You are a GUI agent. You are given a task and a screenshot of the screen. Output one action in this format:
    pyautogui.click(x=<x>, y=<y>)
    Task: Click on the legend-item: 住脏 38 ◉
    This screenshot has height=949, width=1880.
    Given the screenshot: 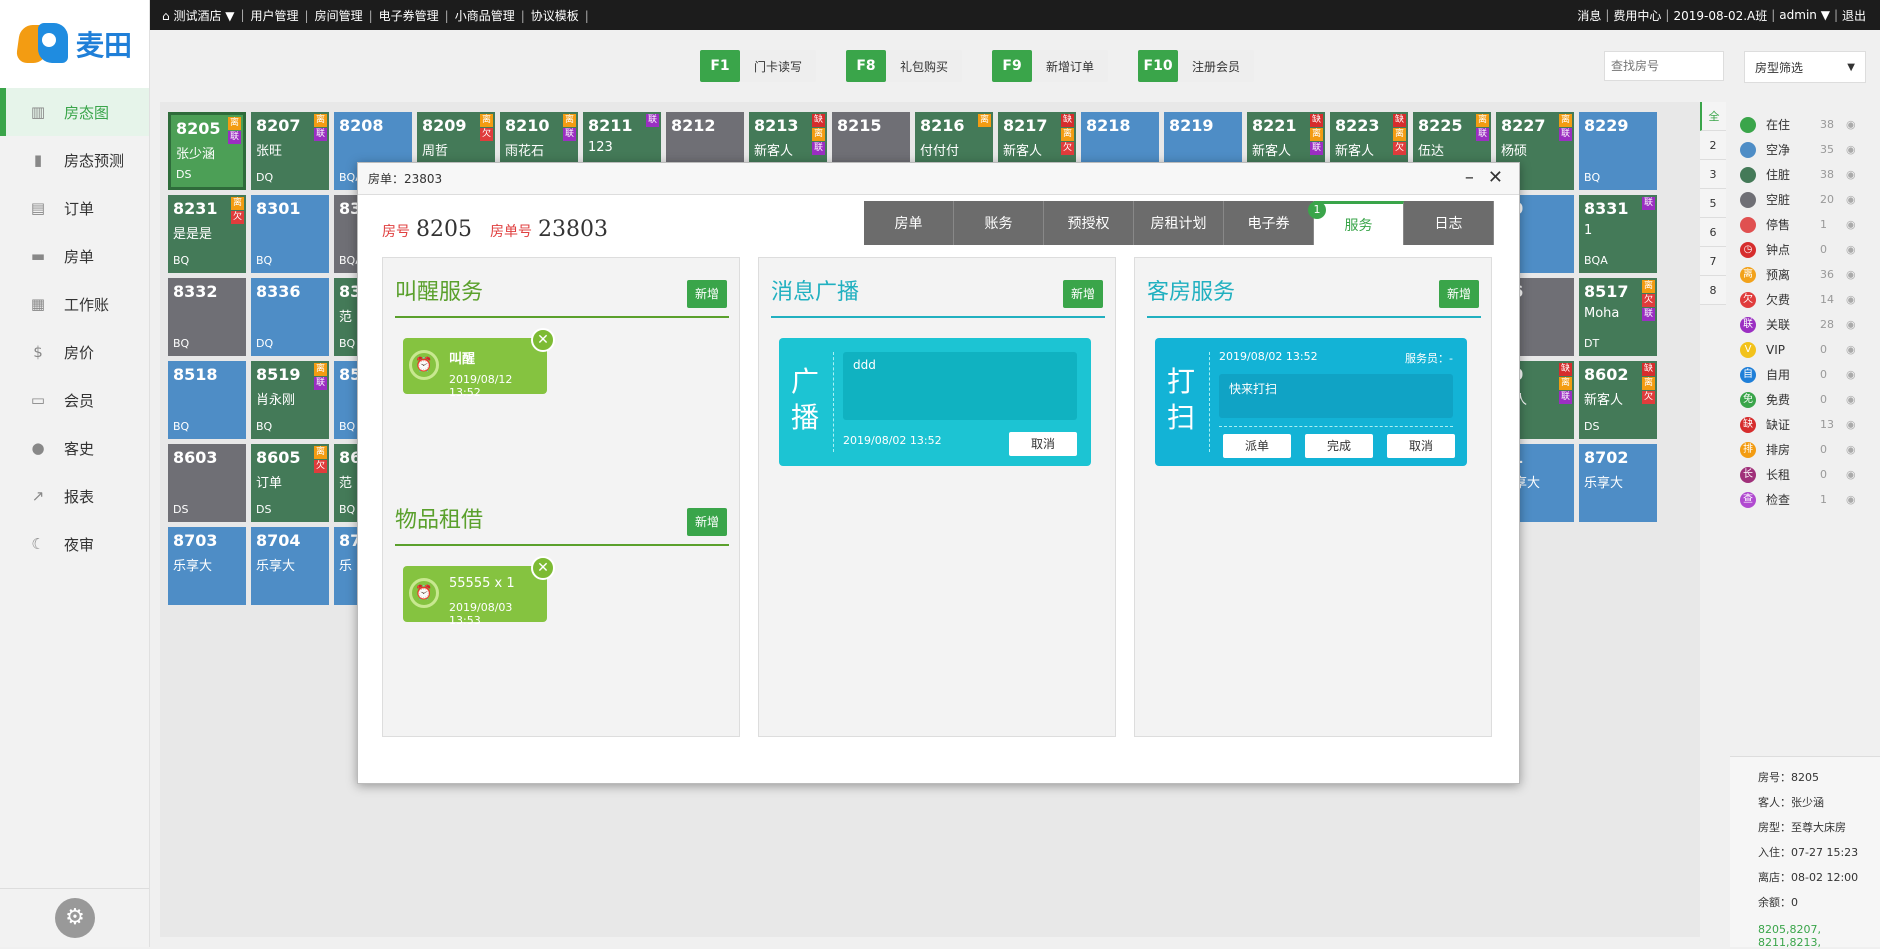 What is the action you would take?
    pyautogui.click(x=1805, y=174)
    